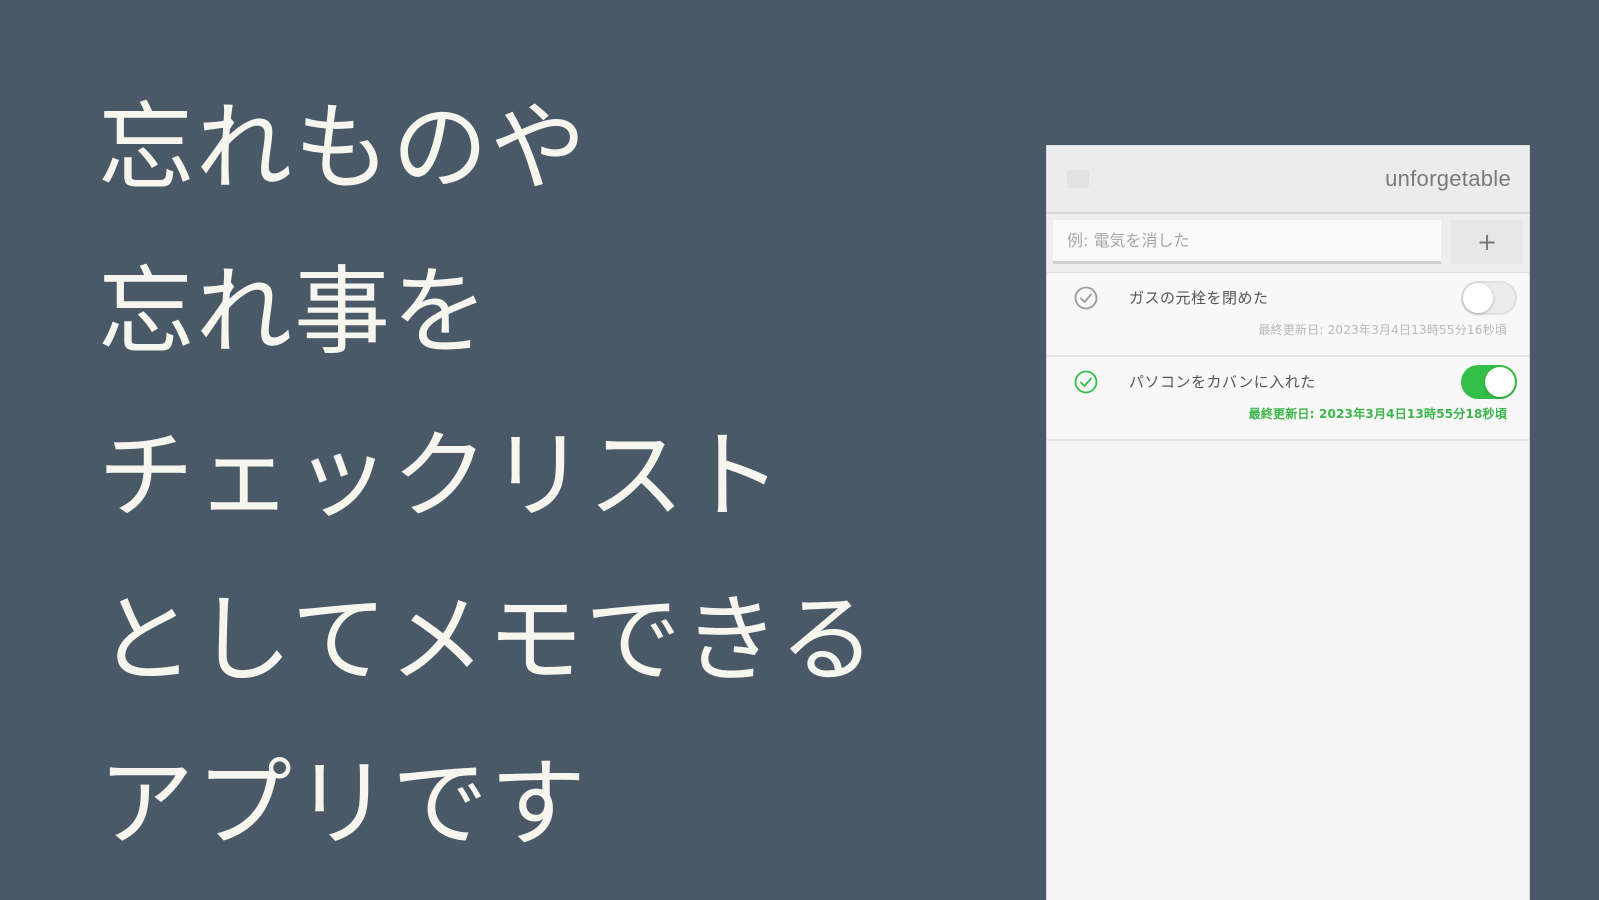  I want to click on task-item: パソコンをカバンに入れた 最終更新日: 2023年3月4日13時55分18秒頃, so click(1288, 399).